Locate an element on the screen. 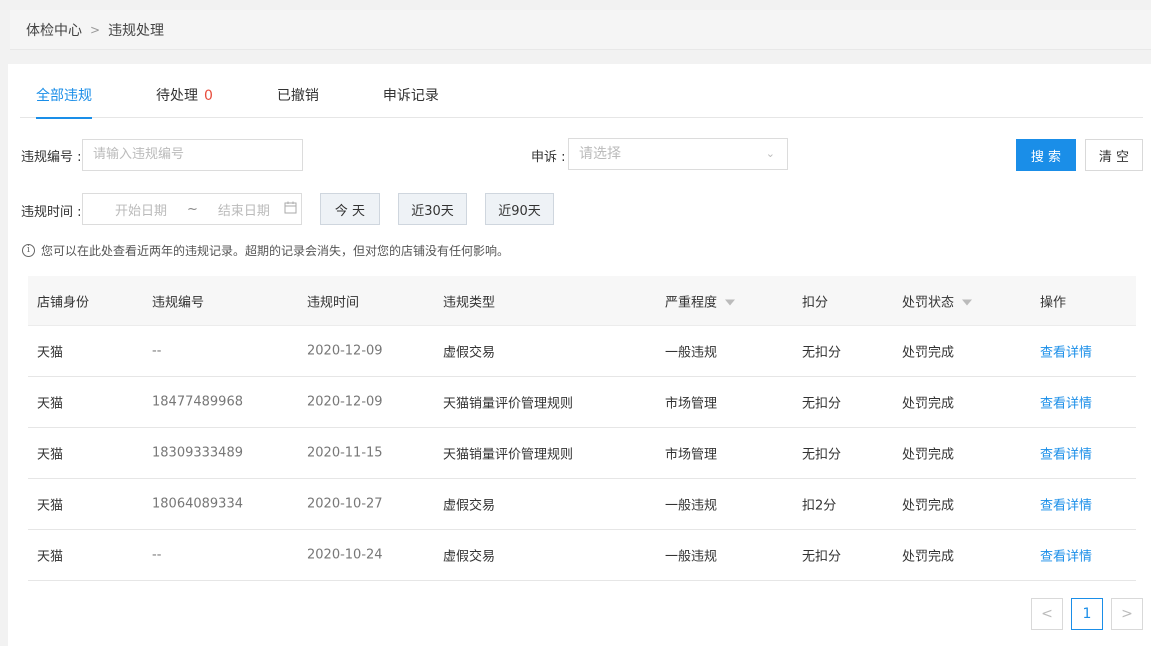 This screenshot has width=1151, height=646. tab-bar: 全部违规 待处理 0 已撤销 申诉记录 is located at coordinates (581, 97).